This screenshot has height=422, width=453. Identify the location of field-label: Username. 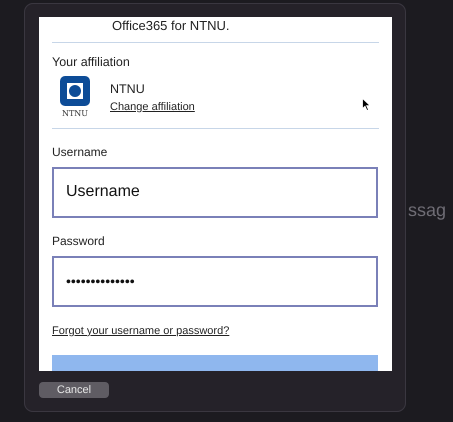
(80, 152).